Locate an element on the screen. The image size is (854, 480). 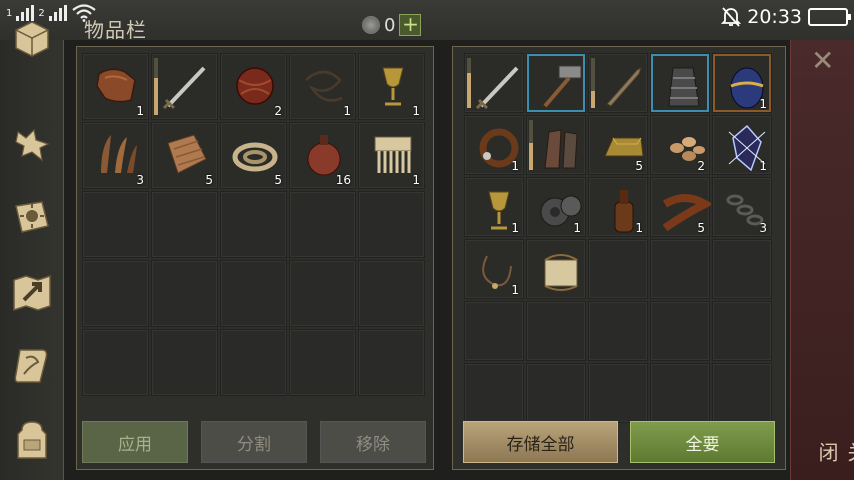
box-slot-bottle: 1 is located at coordinates (618, 207).